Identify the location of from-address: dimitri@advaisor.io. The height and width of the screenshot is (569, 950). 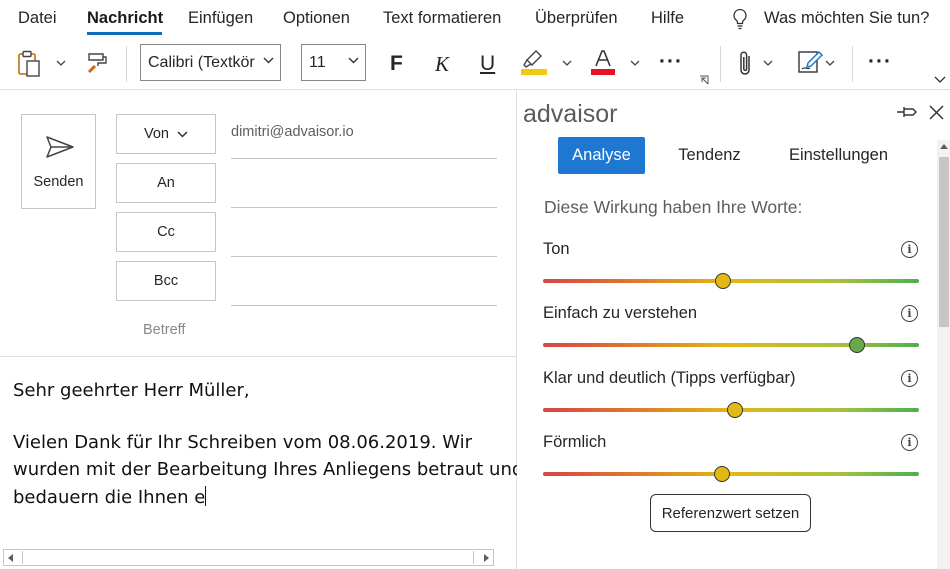
(292, 132).